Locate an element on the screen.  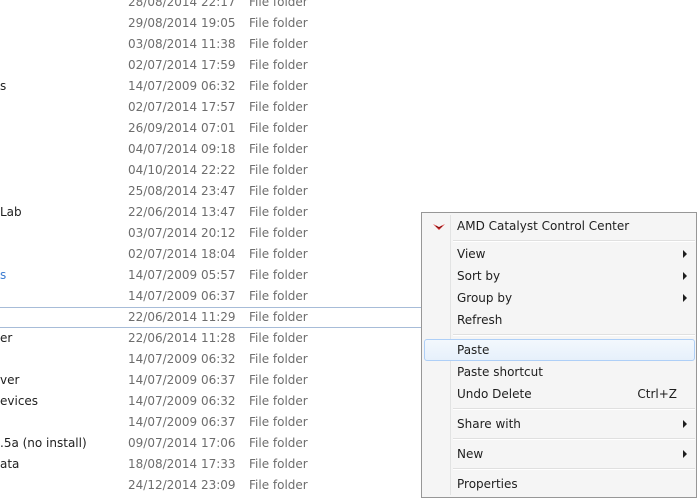
menu-item-paste: Paste is located at coordinates (559, 350).